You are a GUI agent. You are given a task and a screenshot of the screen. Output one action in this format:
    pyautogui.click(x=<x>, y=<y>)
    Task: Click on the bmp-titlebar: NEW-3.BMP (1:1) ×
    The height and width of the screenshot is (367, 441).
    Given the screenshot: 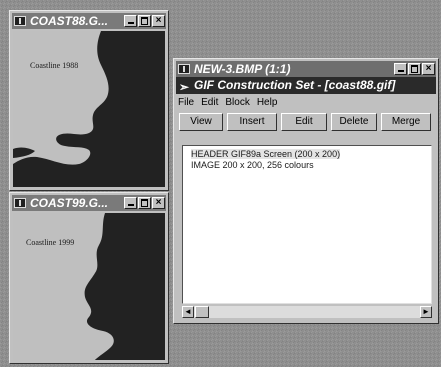 What is the action you would take?
    pyautogui.click(x=306, y=69)
    